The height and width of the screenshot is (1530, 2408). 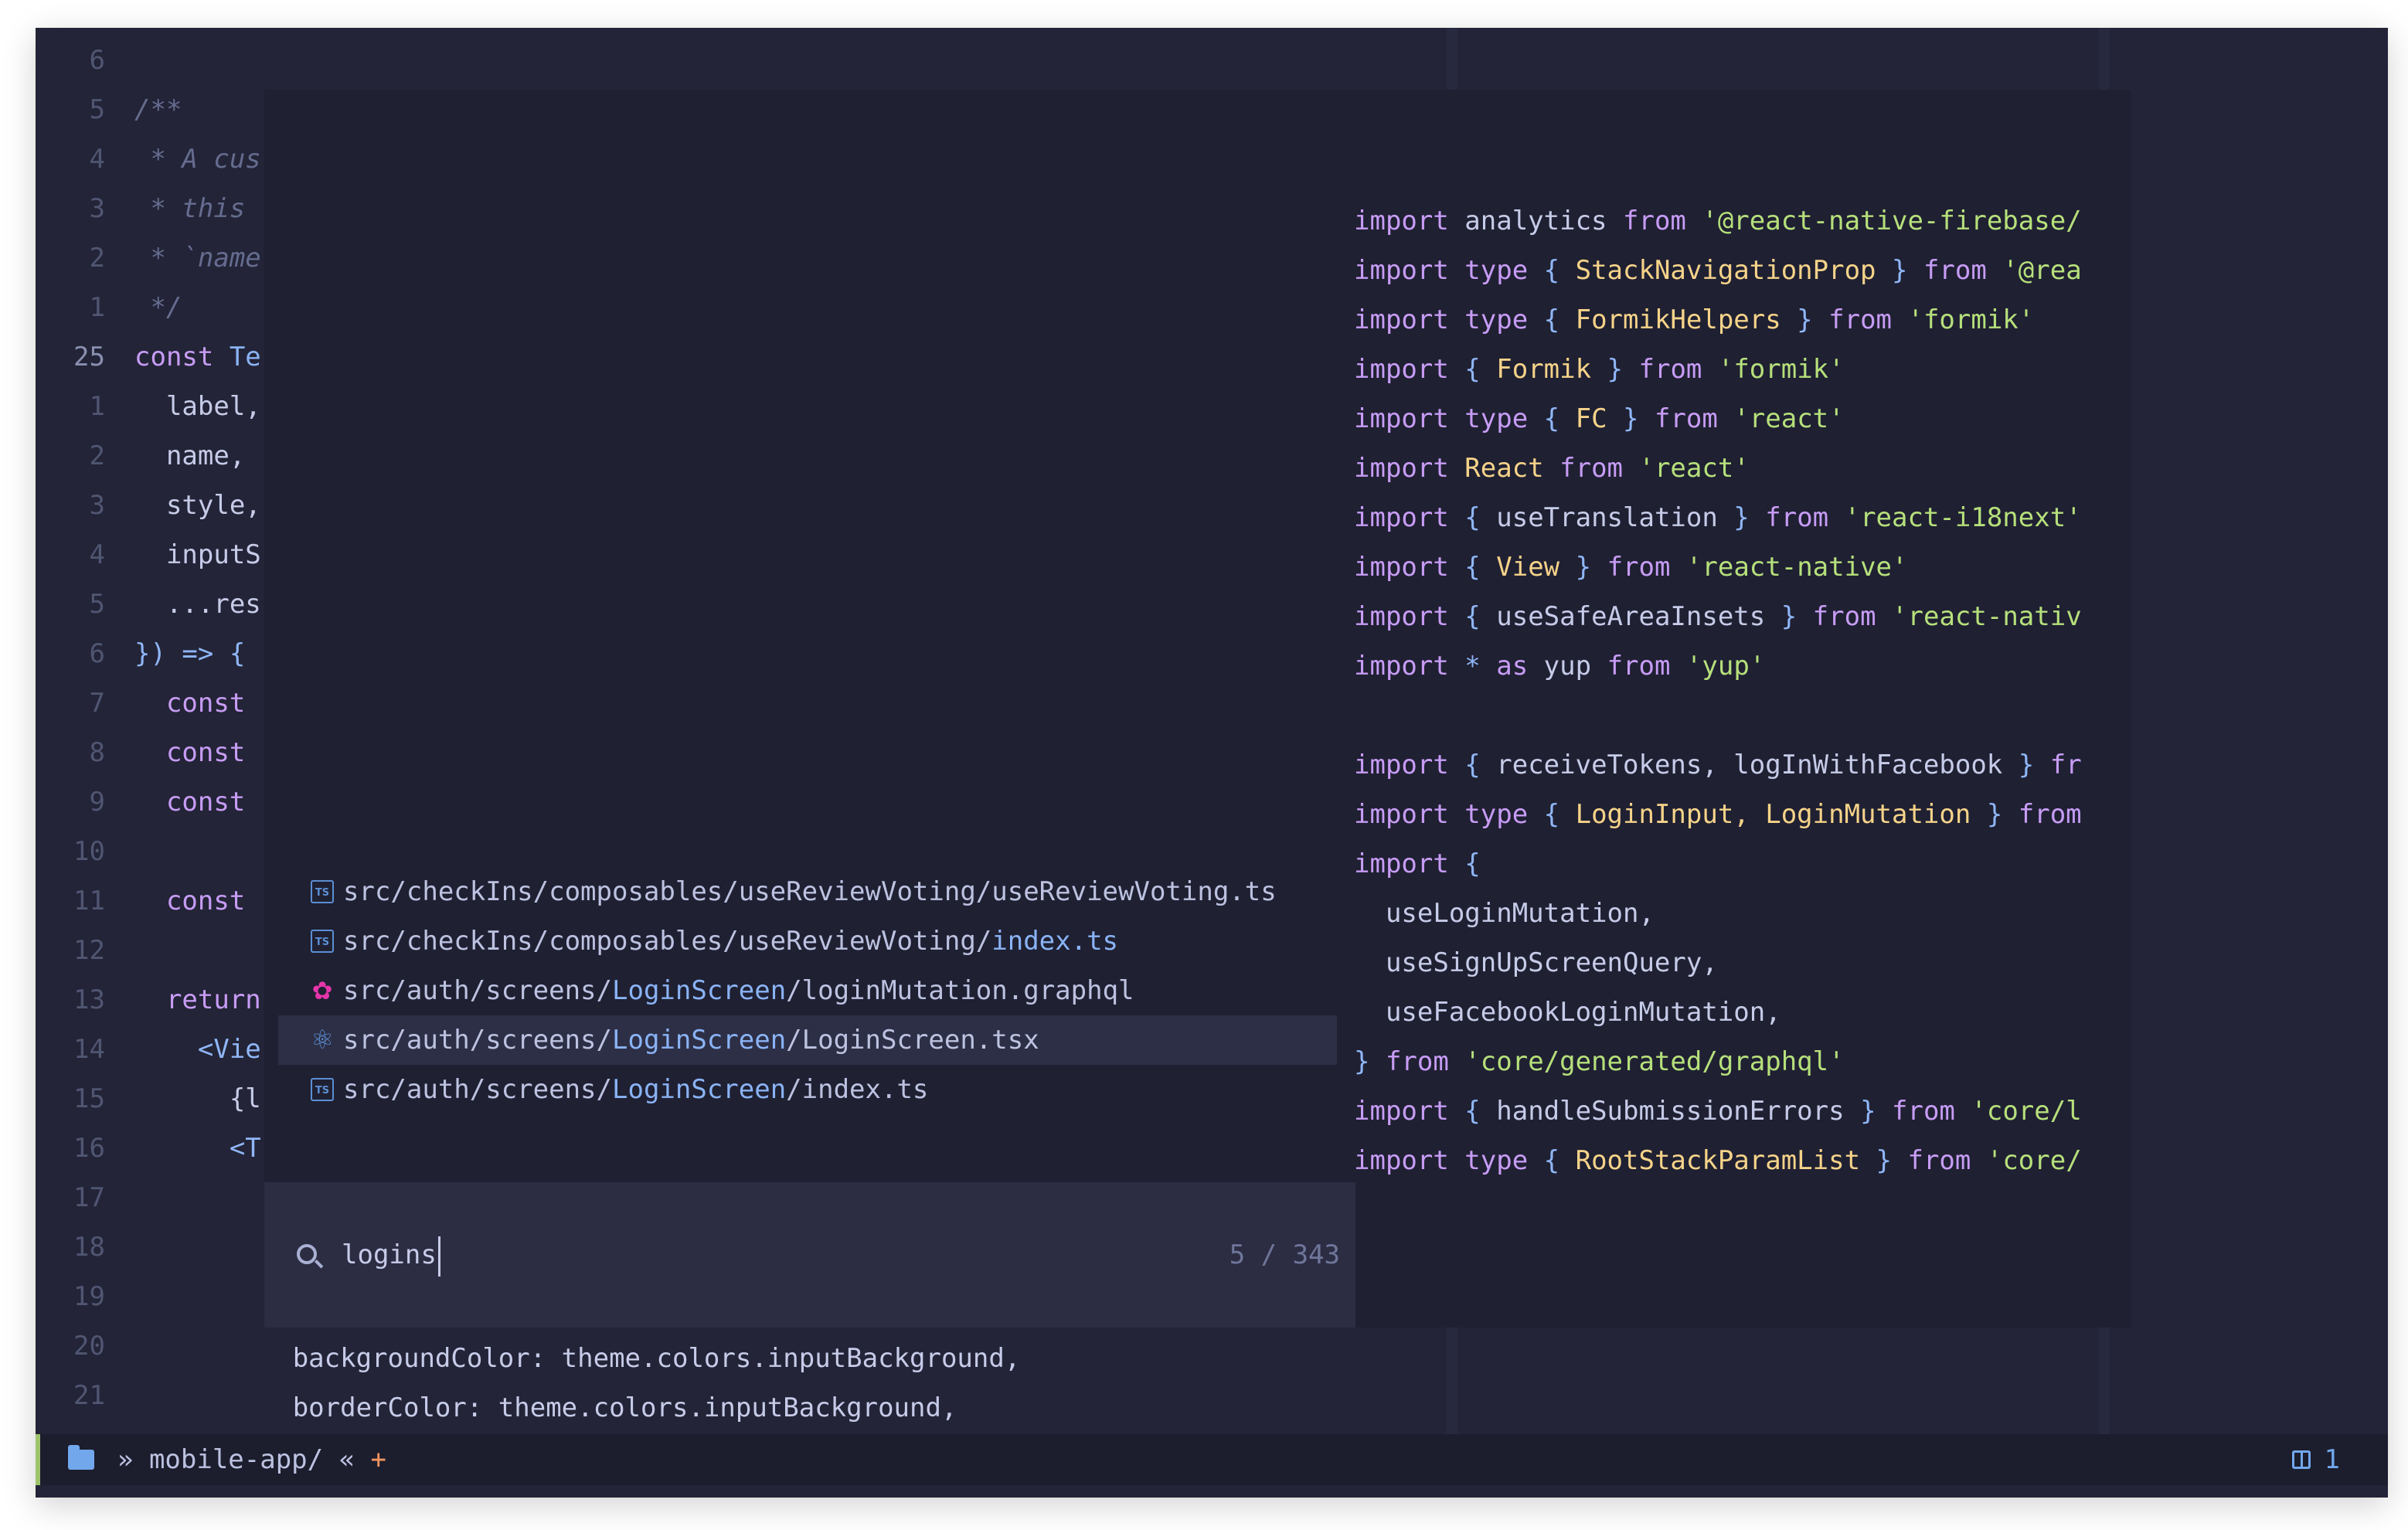 I want to click on line-number: 5, so click(x=97, y=109).